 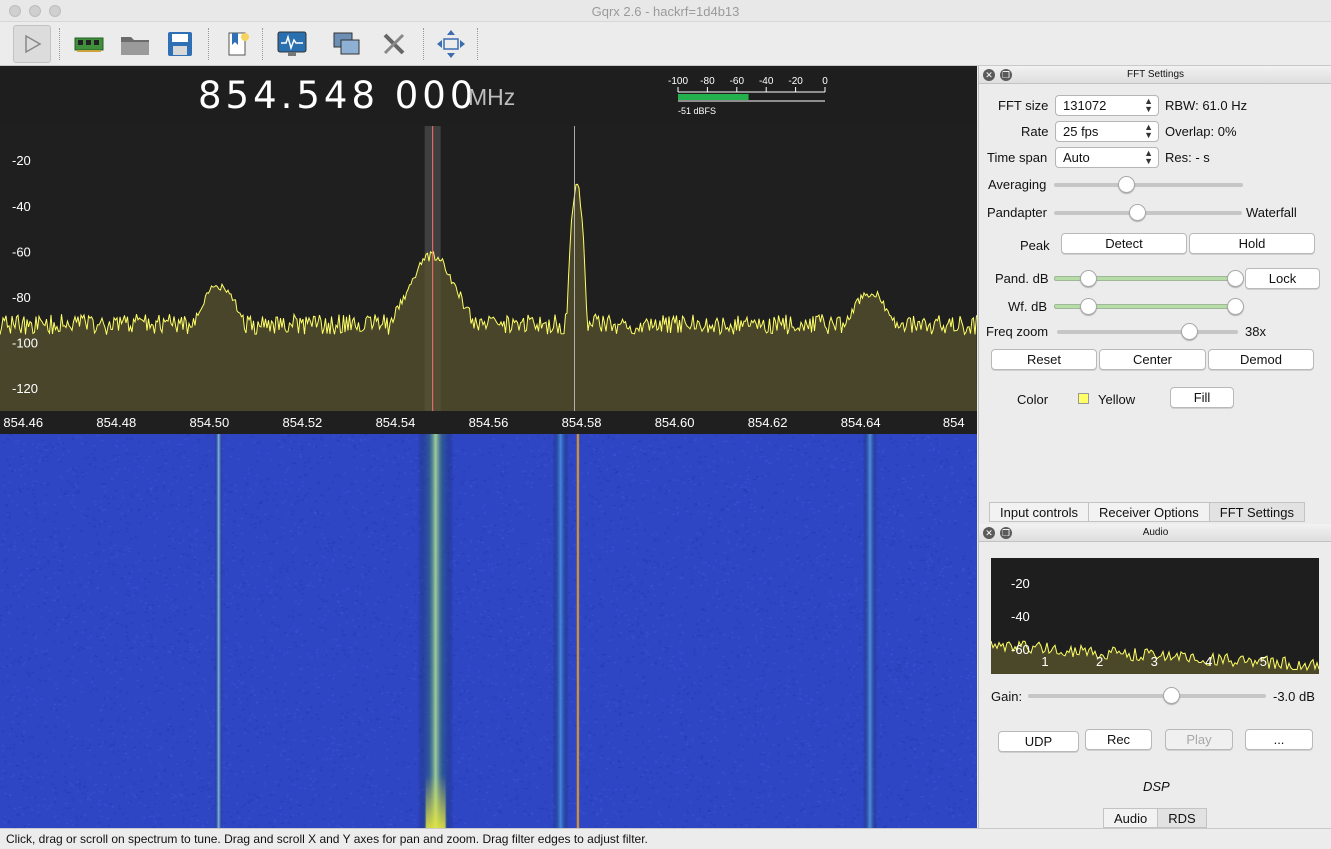 What do you see at coordinates (21, 297) in the screenshot?
I see `spectrum-y-tick-label: -80` at bounding box center [21, 297].